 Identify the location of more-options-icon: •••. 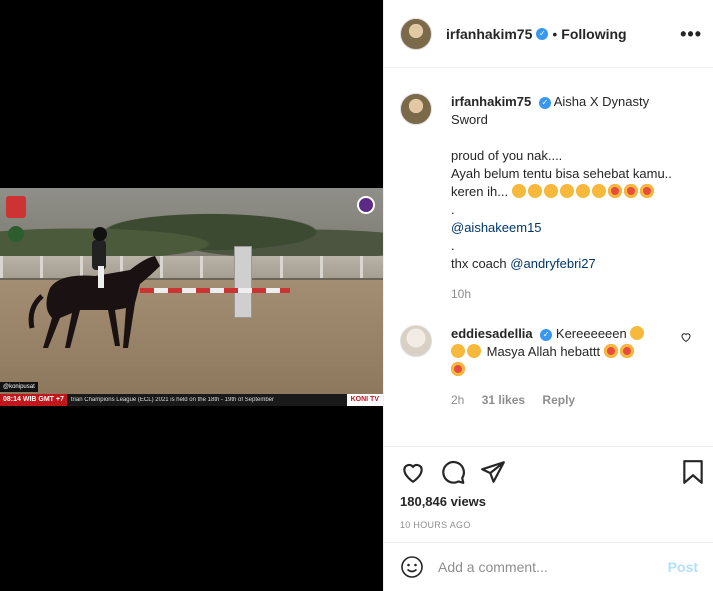
(691, 34).